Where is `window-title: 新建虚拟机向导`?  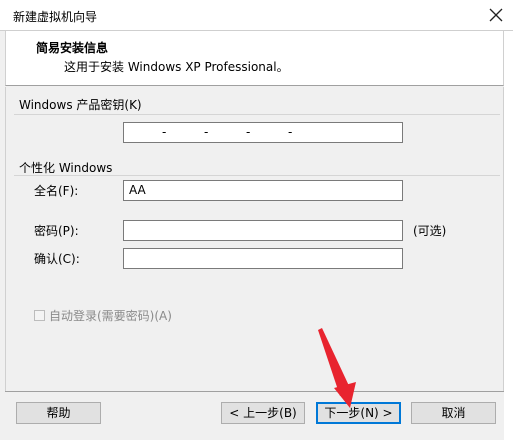
window-title: 新建虚拟机向导 is located at coordinates (55, 17).